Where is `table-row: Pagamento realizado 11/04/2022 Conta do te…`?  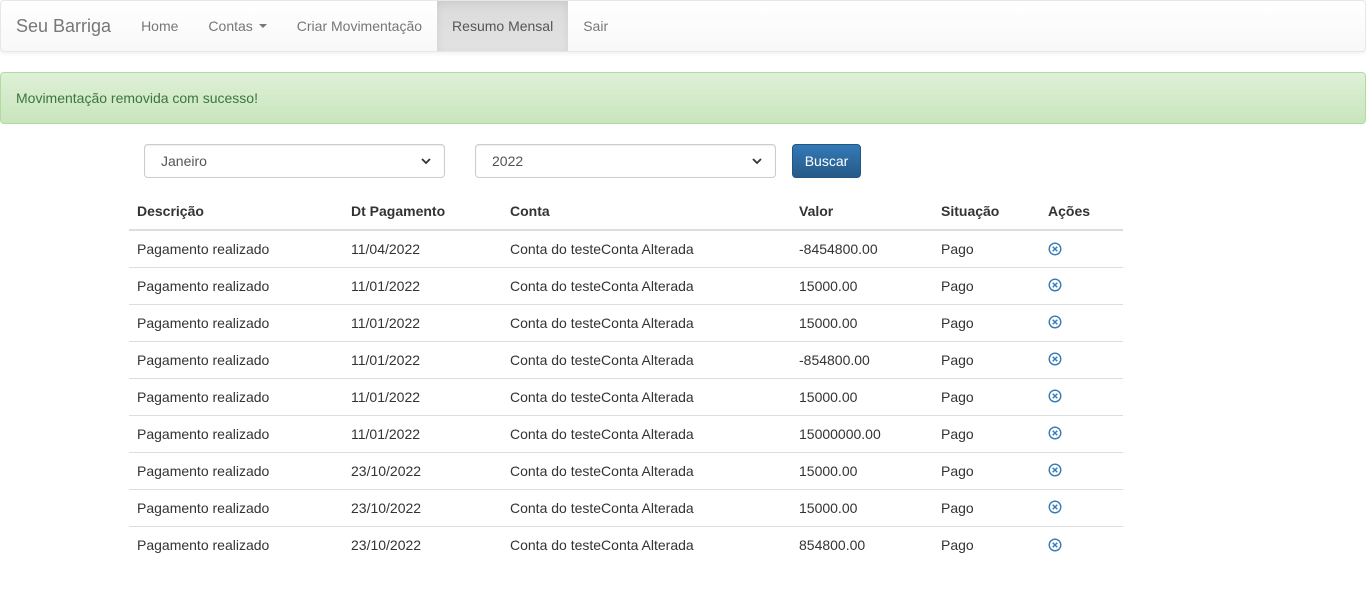
table-row: Pagamento realizado 11/04/2022 Conta do te… is located at coordinates (626, 248).